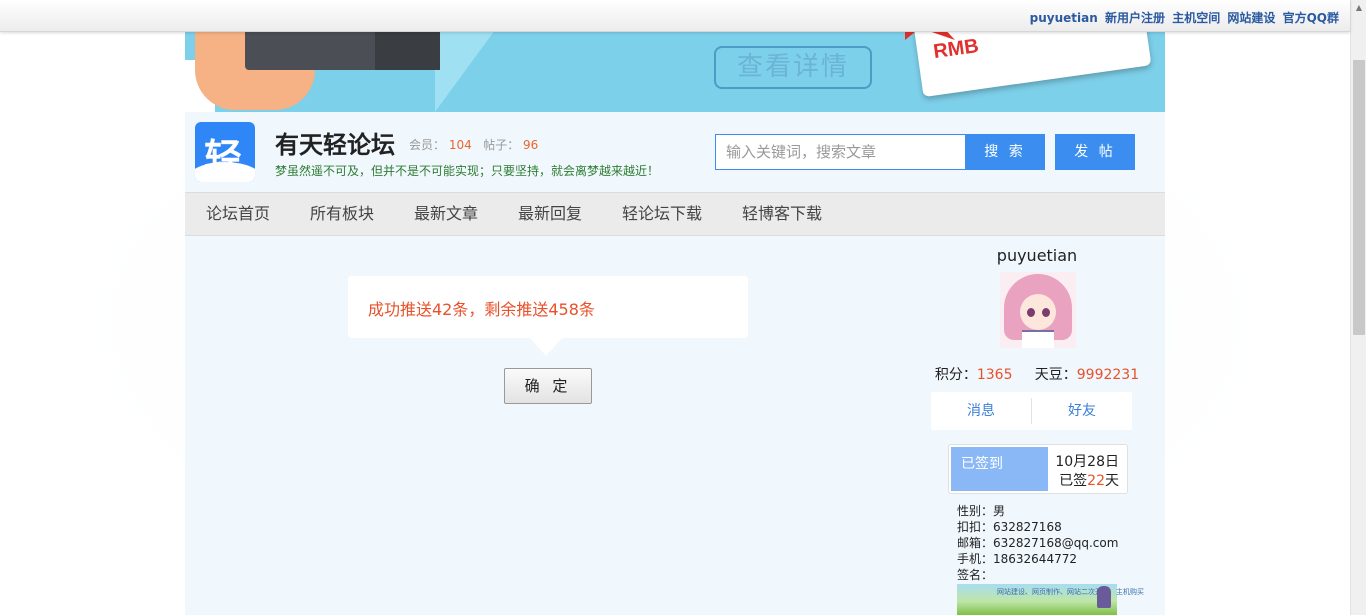  I want to click on top-link-hosting: 主机空间, so click(1196, 18).